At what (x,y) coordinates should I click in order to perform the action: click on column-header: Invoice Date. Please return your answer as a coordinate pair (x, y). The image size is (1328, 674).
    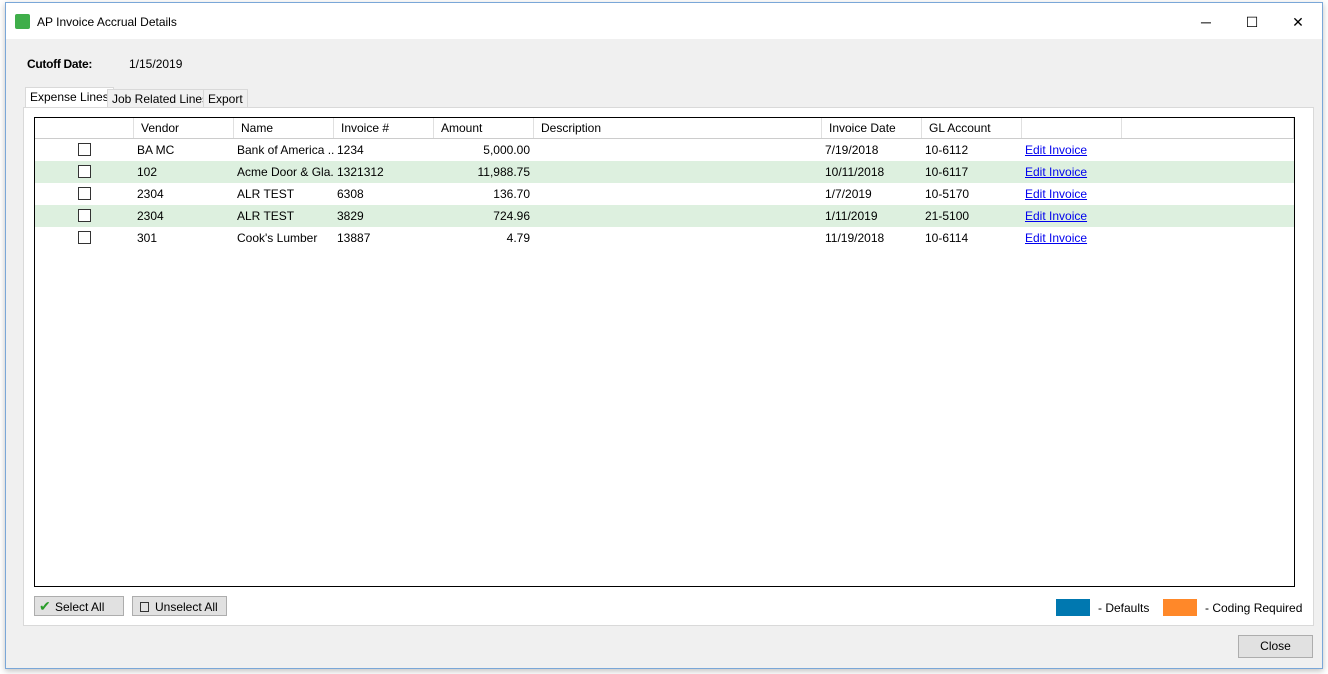
    Looking at the image, I should click on (872, 128).